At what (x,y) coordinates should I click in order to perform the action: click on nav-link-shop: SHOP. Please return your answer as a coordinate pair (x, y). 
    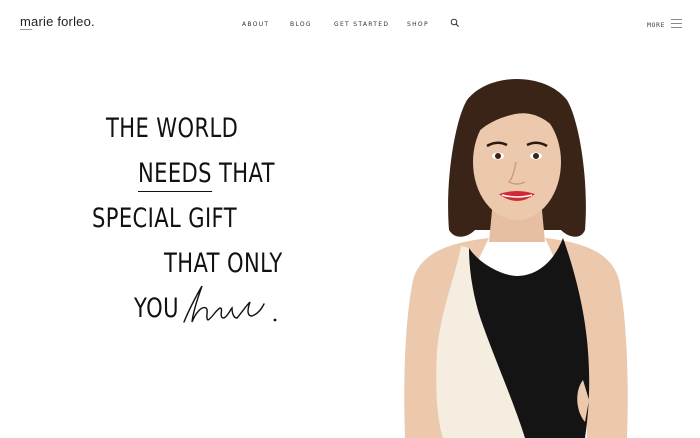
    Looking at the image, I should click on (418, 25).